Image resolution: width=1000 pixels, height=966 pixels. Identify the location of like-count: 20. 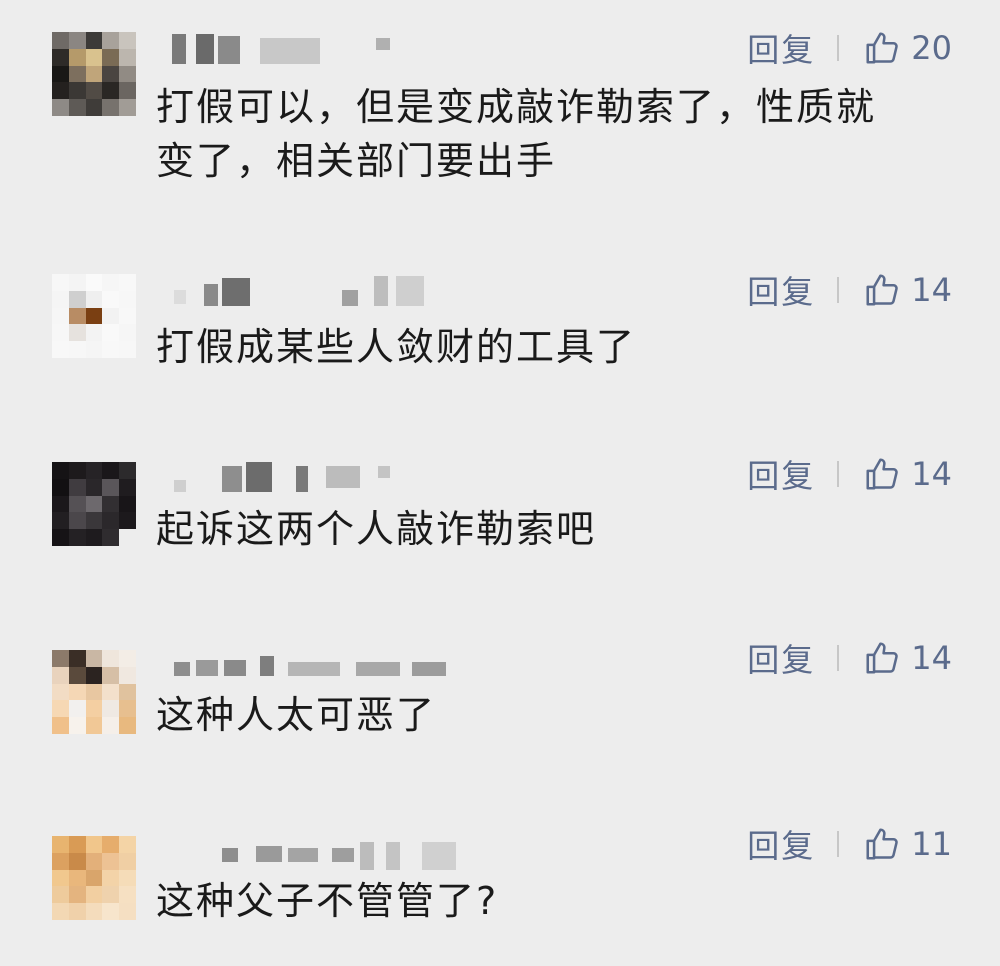
(931, 48).